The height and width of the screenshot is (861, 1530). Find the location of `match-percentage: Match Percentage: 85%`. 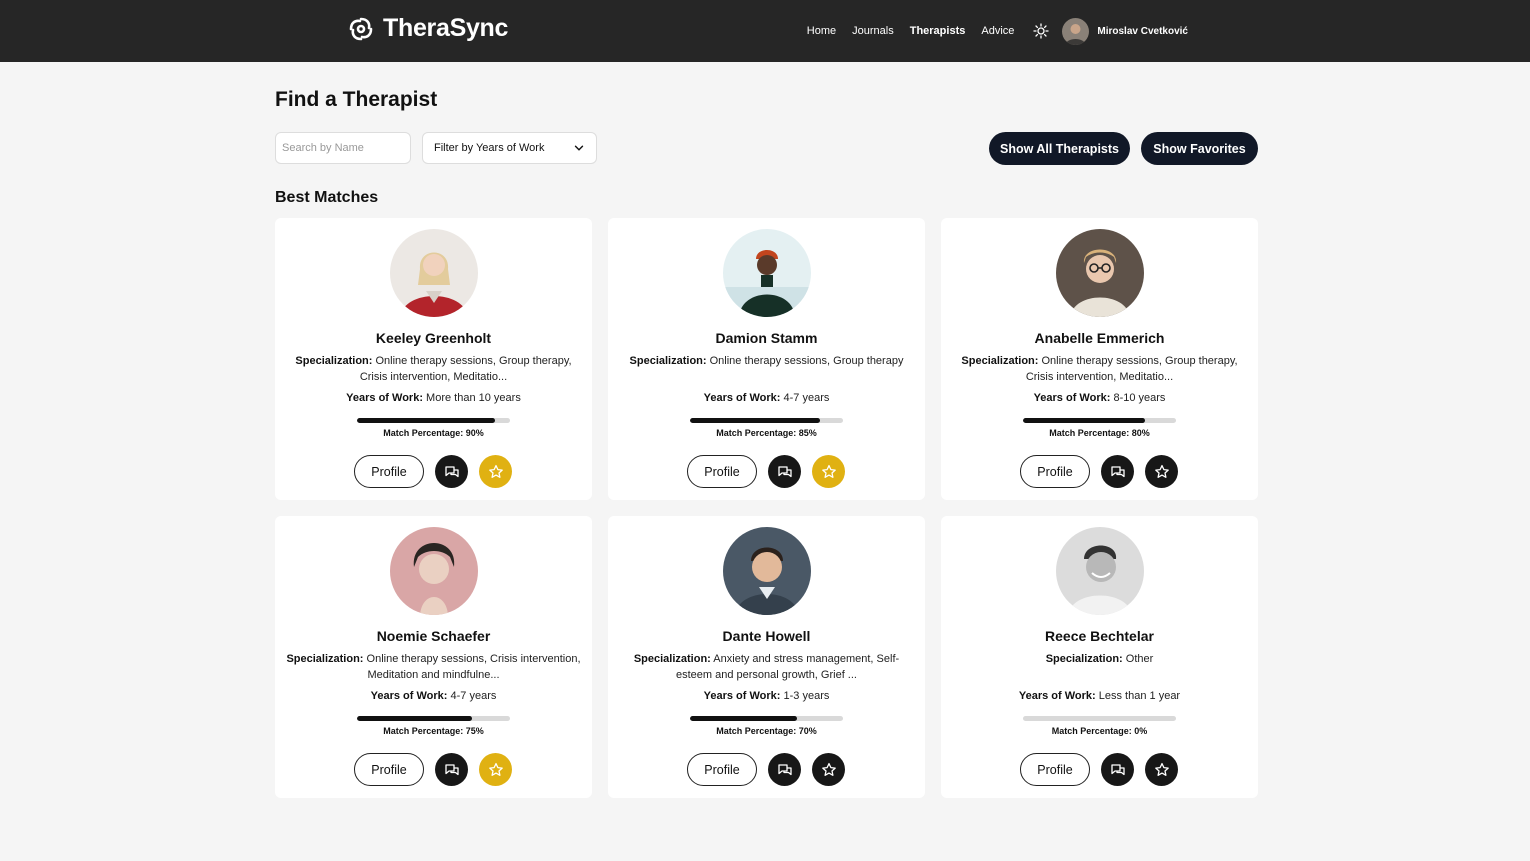

match-percentage: Match Percentage: 85% is located at coordinates (766, 433).